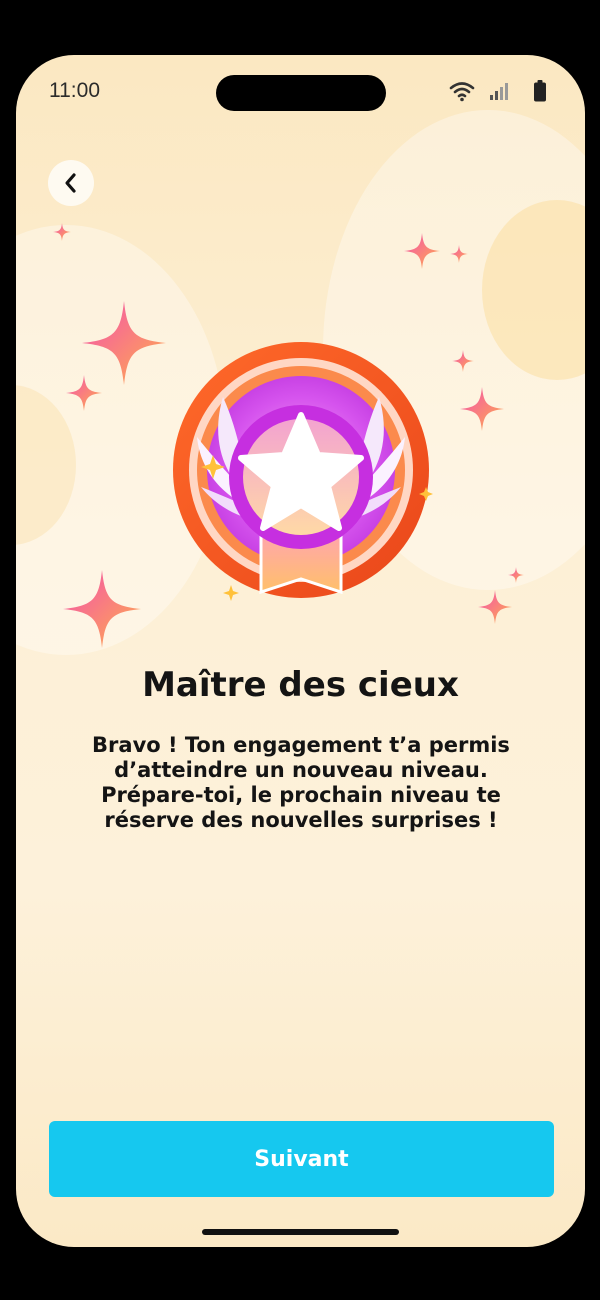  I want to click on home-indicator, so click(300, 1232).